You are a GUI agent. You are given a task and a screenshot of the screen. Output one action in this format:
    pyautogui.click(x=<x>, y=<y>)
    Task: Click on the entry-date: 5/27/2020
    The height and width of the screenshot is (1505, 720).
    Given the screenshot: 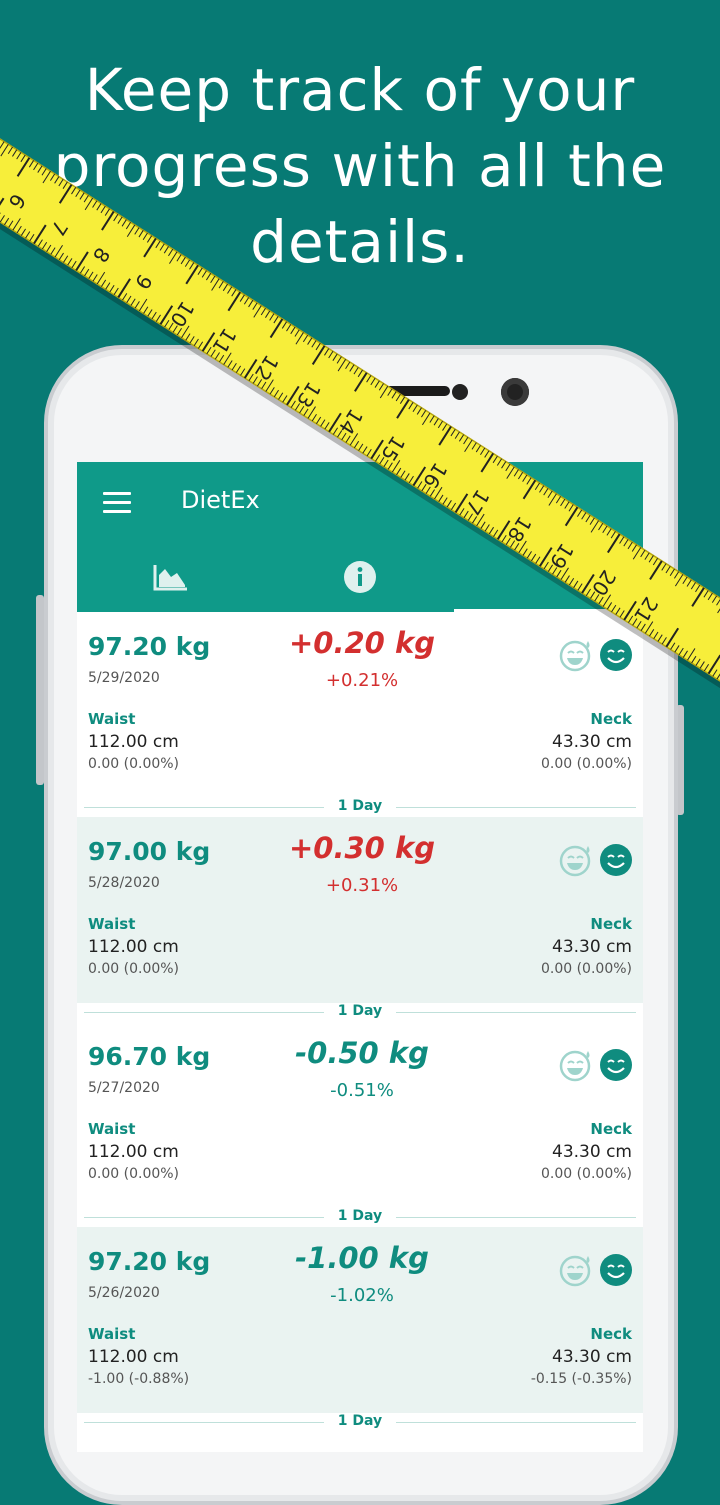 What is the action you would take?
    pyautogui.click(x=124, y=1088)
    